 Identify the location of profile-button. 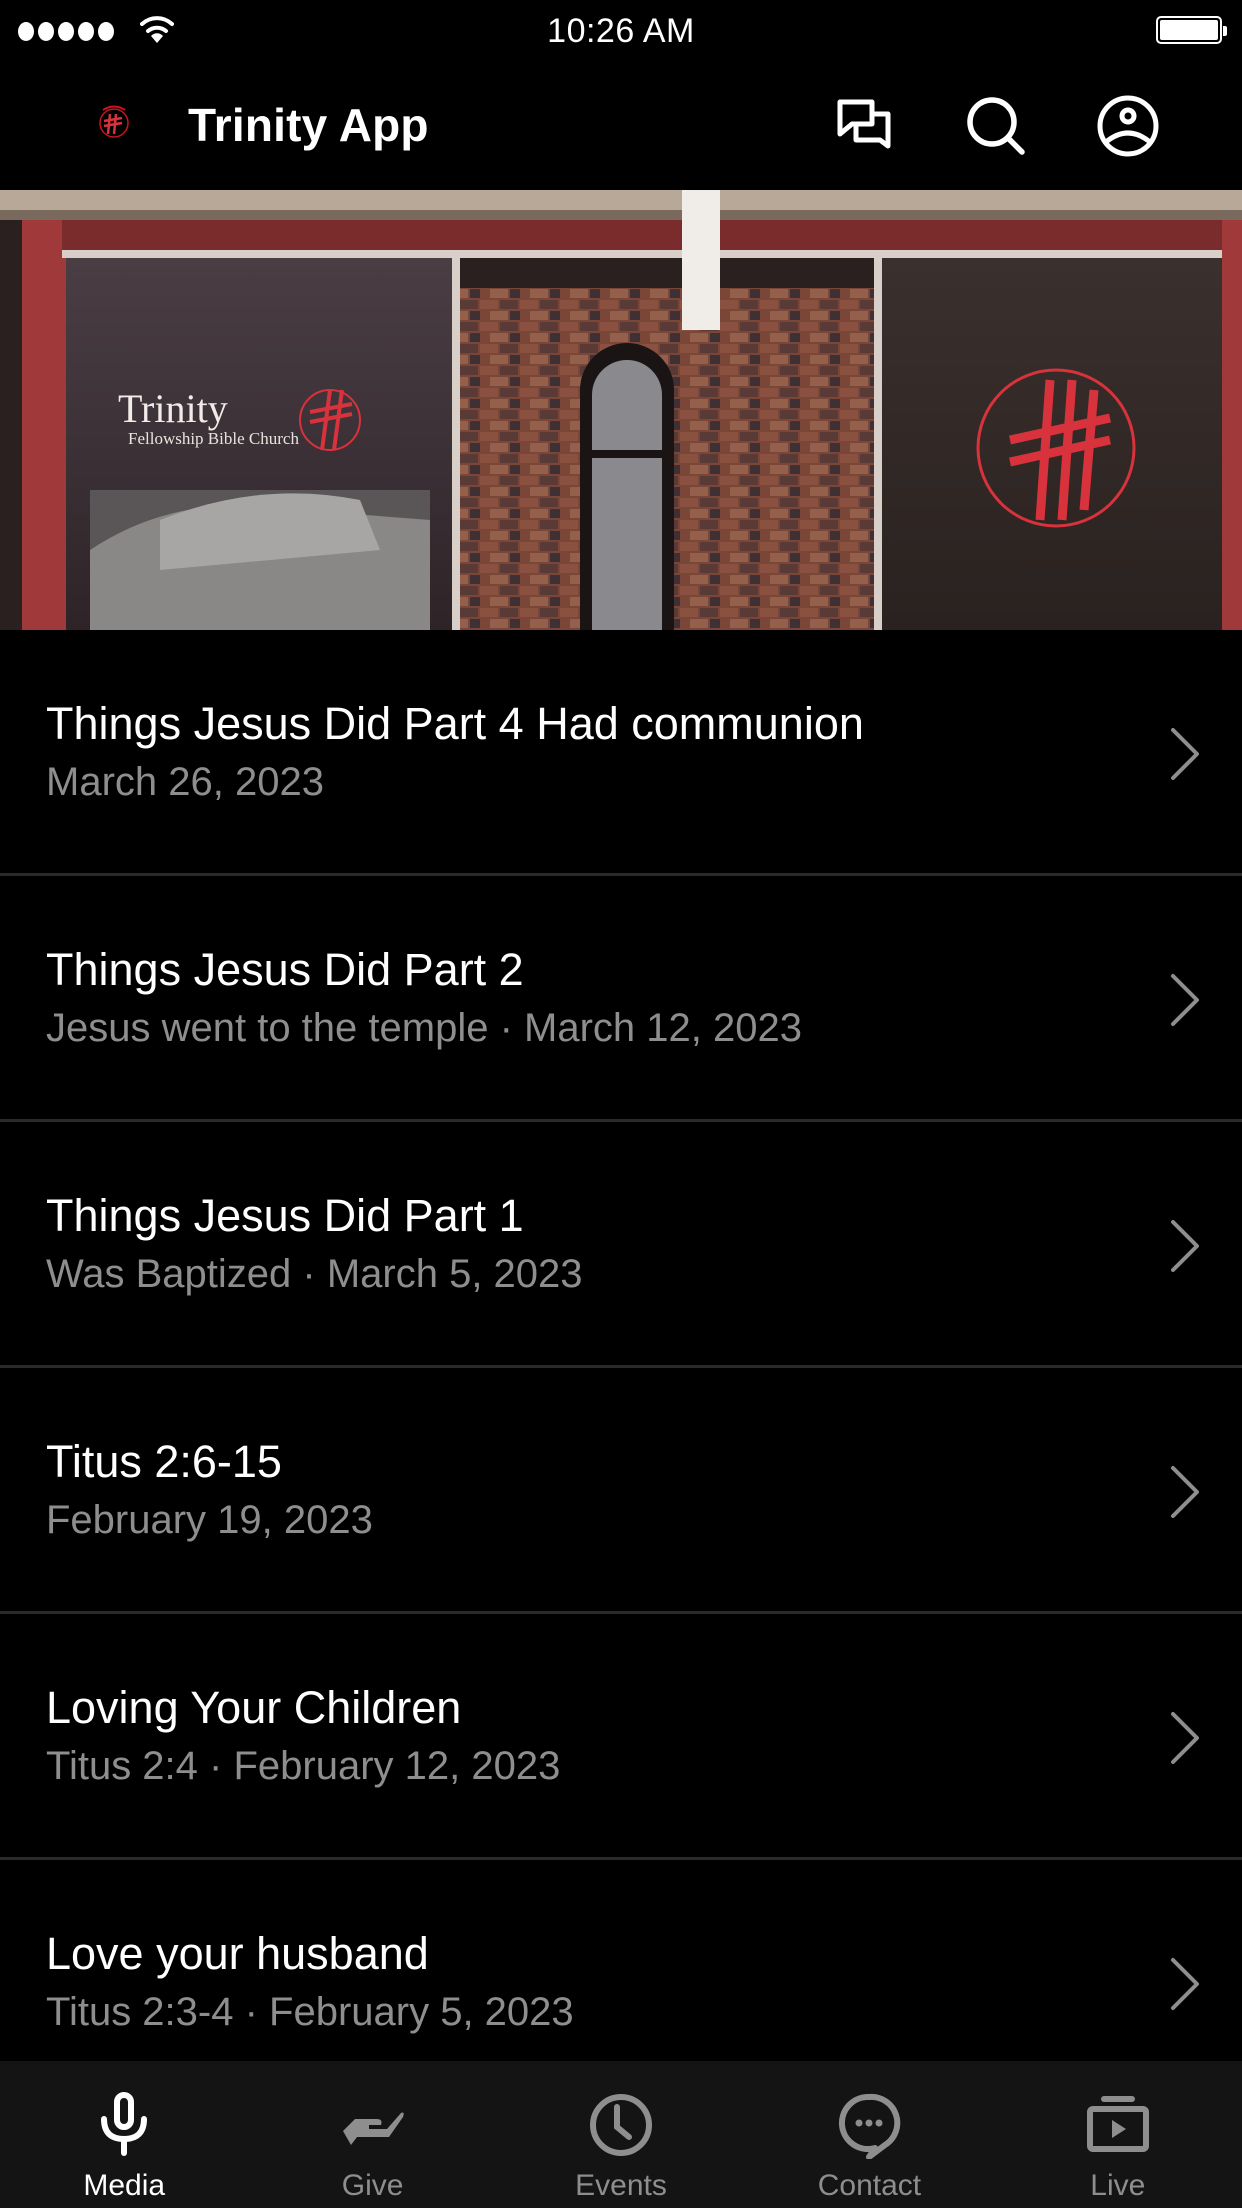
(1128, 126).